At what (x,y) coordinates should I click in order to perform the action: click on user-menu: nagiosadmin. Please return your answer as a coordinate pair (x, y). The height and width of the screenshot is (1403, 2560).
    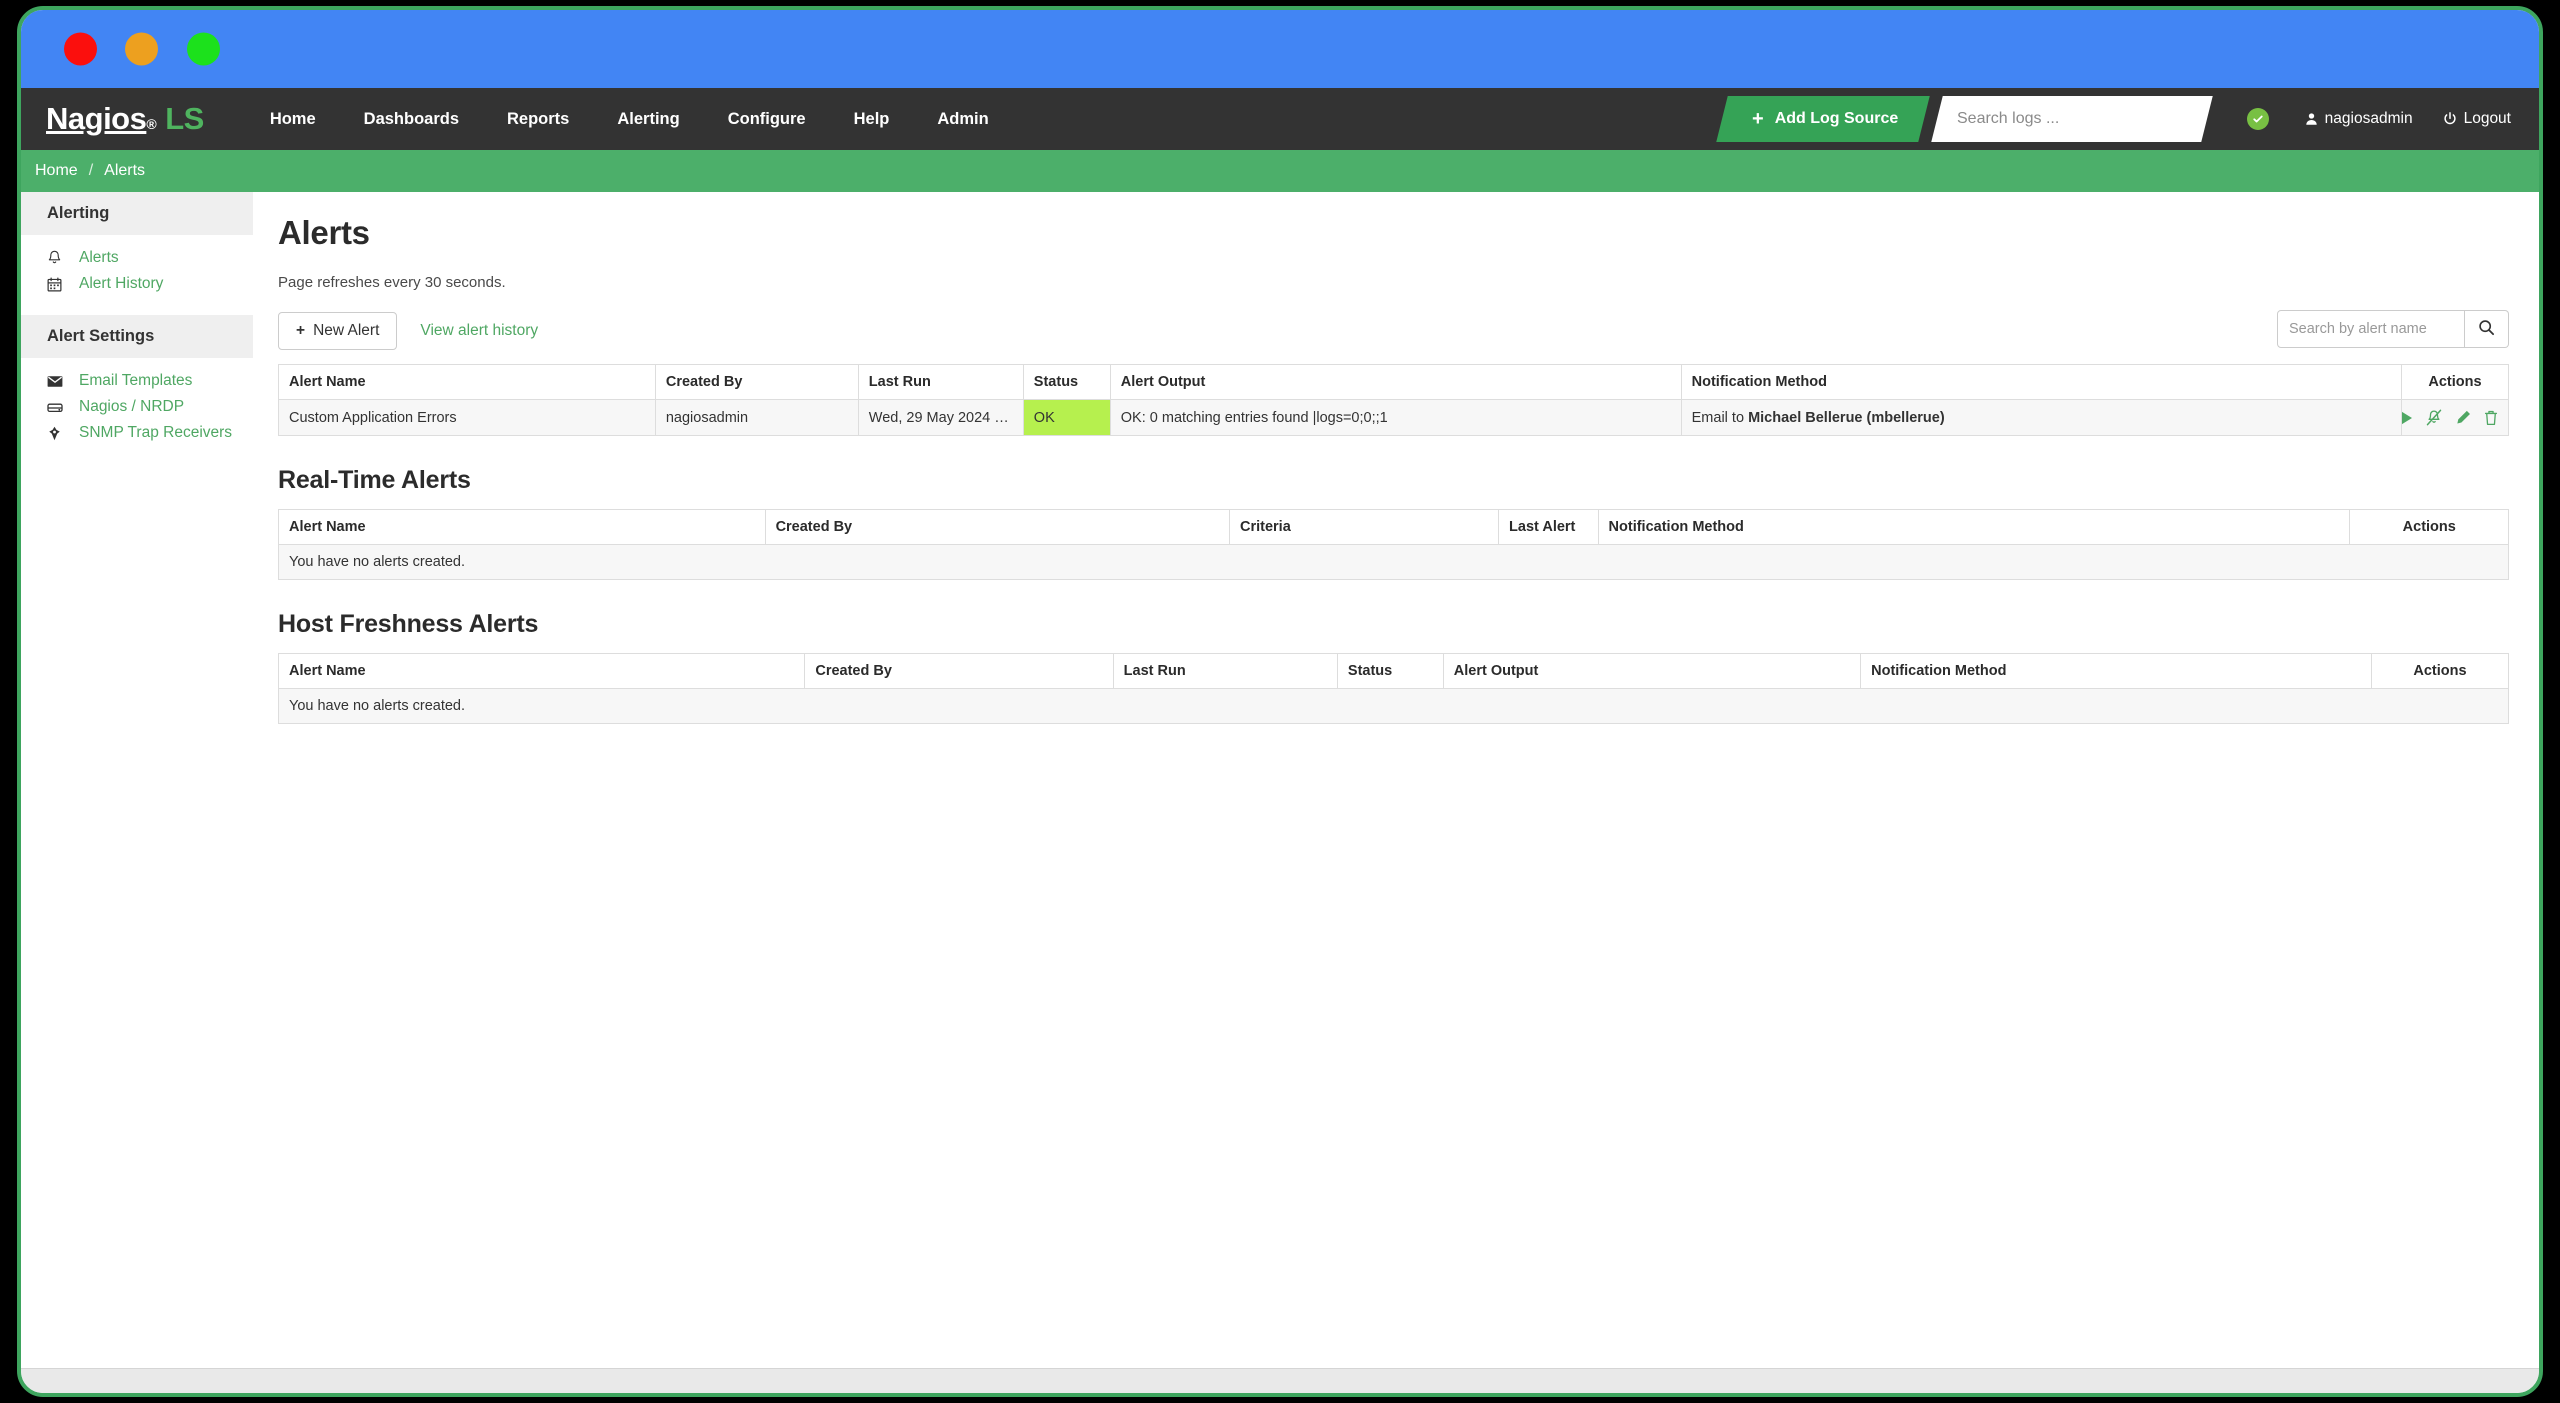
    Looking at the image, I should click on (2359, 119).